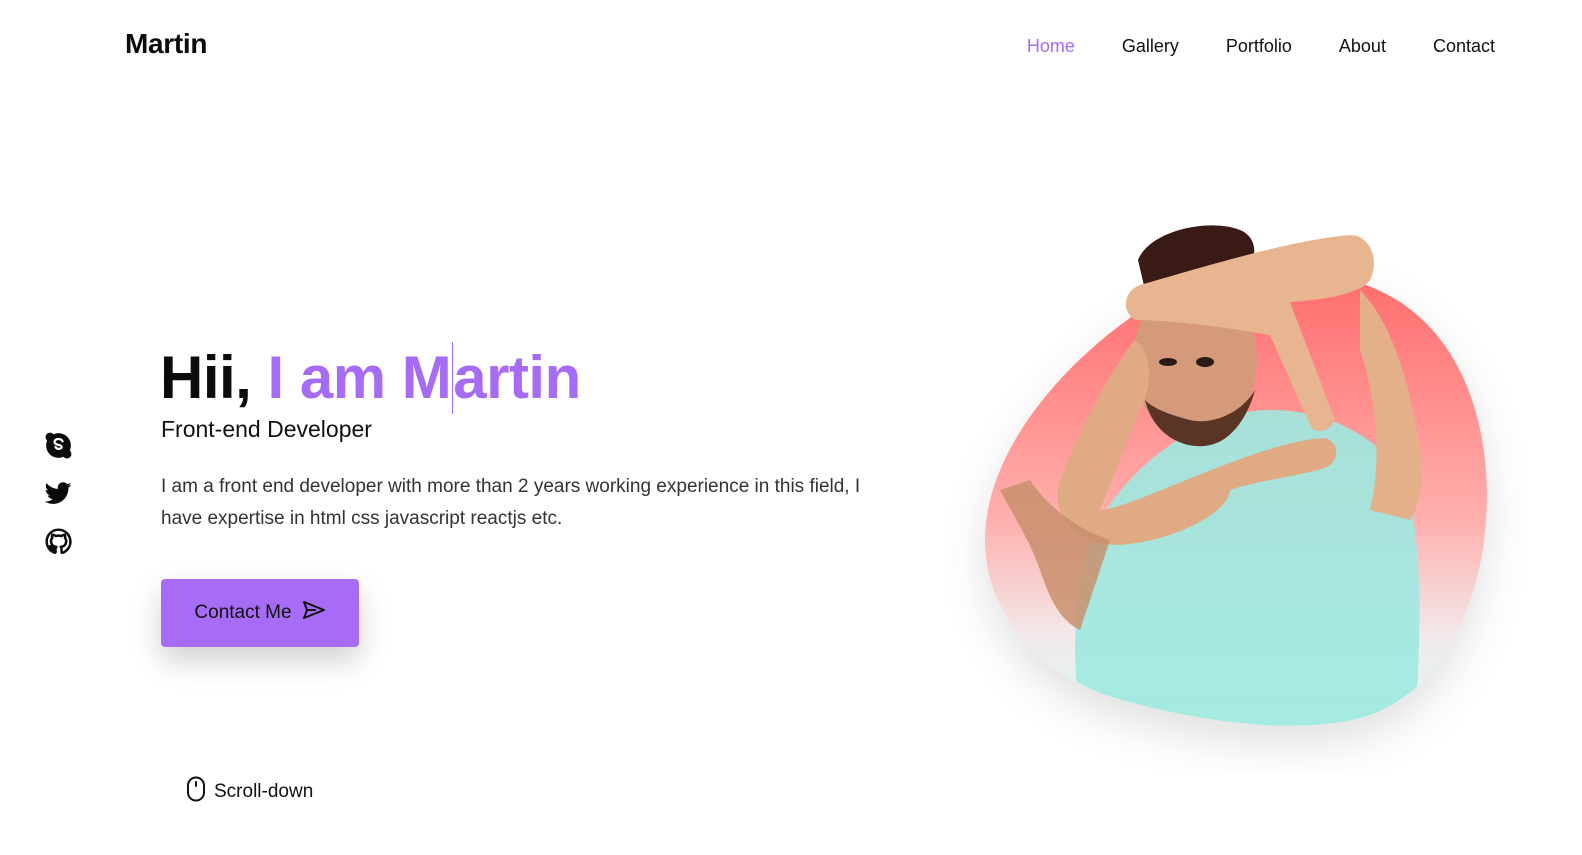  What do you see at coordinates (266, 429) in the screenshot?
I see `hero-subtitle: Front-end Developer` at bounding box center [266, 429].